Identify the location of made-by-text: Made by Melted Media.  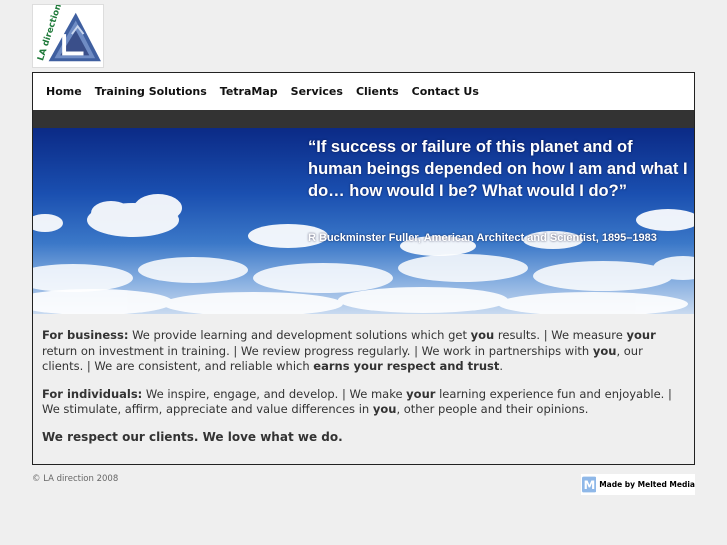
(647, 484).